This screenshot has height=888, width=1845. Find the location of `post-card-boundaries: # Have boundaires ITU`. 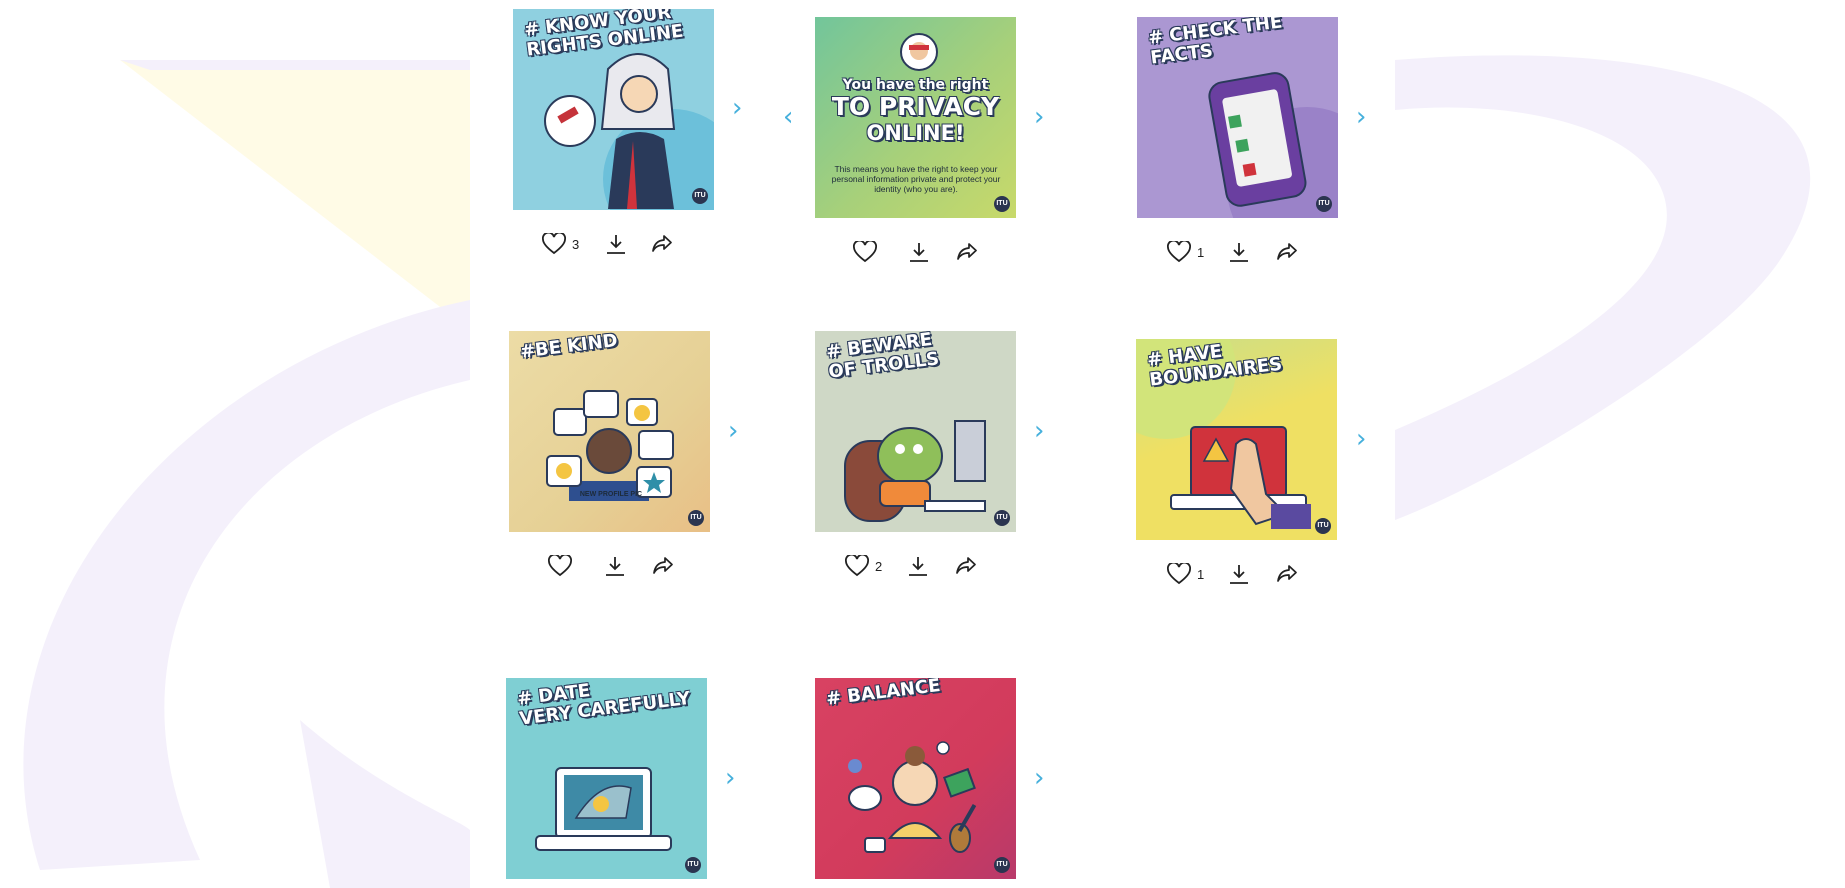

post-card-boundaries: # Have boundaires ITU is located at coordinates (1236, 439).